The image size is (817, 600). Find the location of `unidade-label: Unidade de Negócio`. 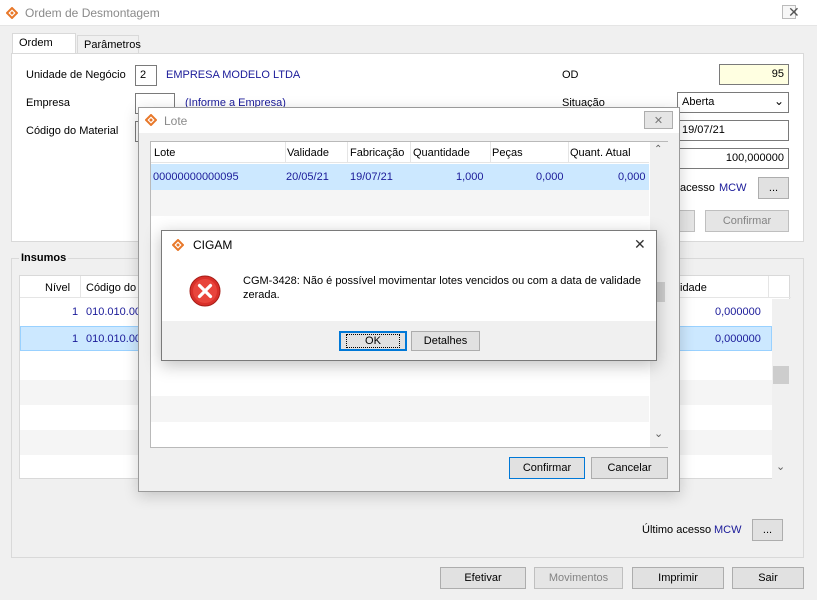

unidade-label: Unidade de Negócio is located at coordinates (76, 75).